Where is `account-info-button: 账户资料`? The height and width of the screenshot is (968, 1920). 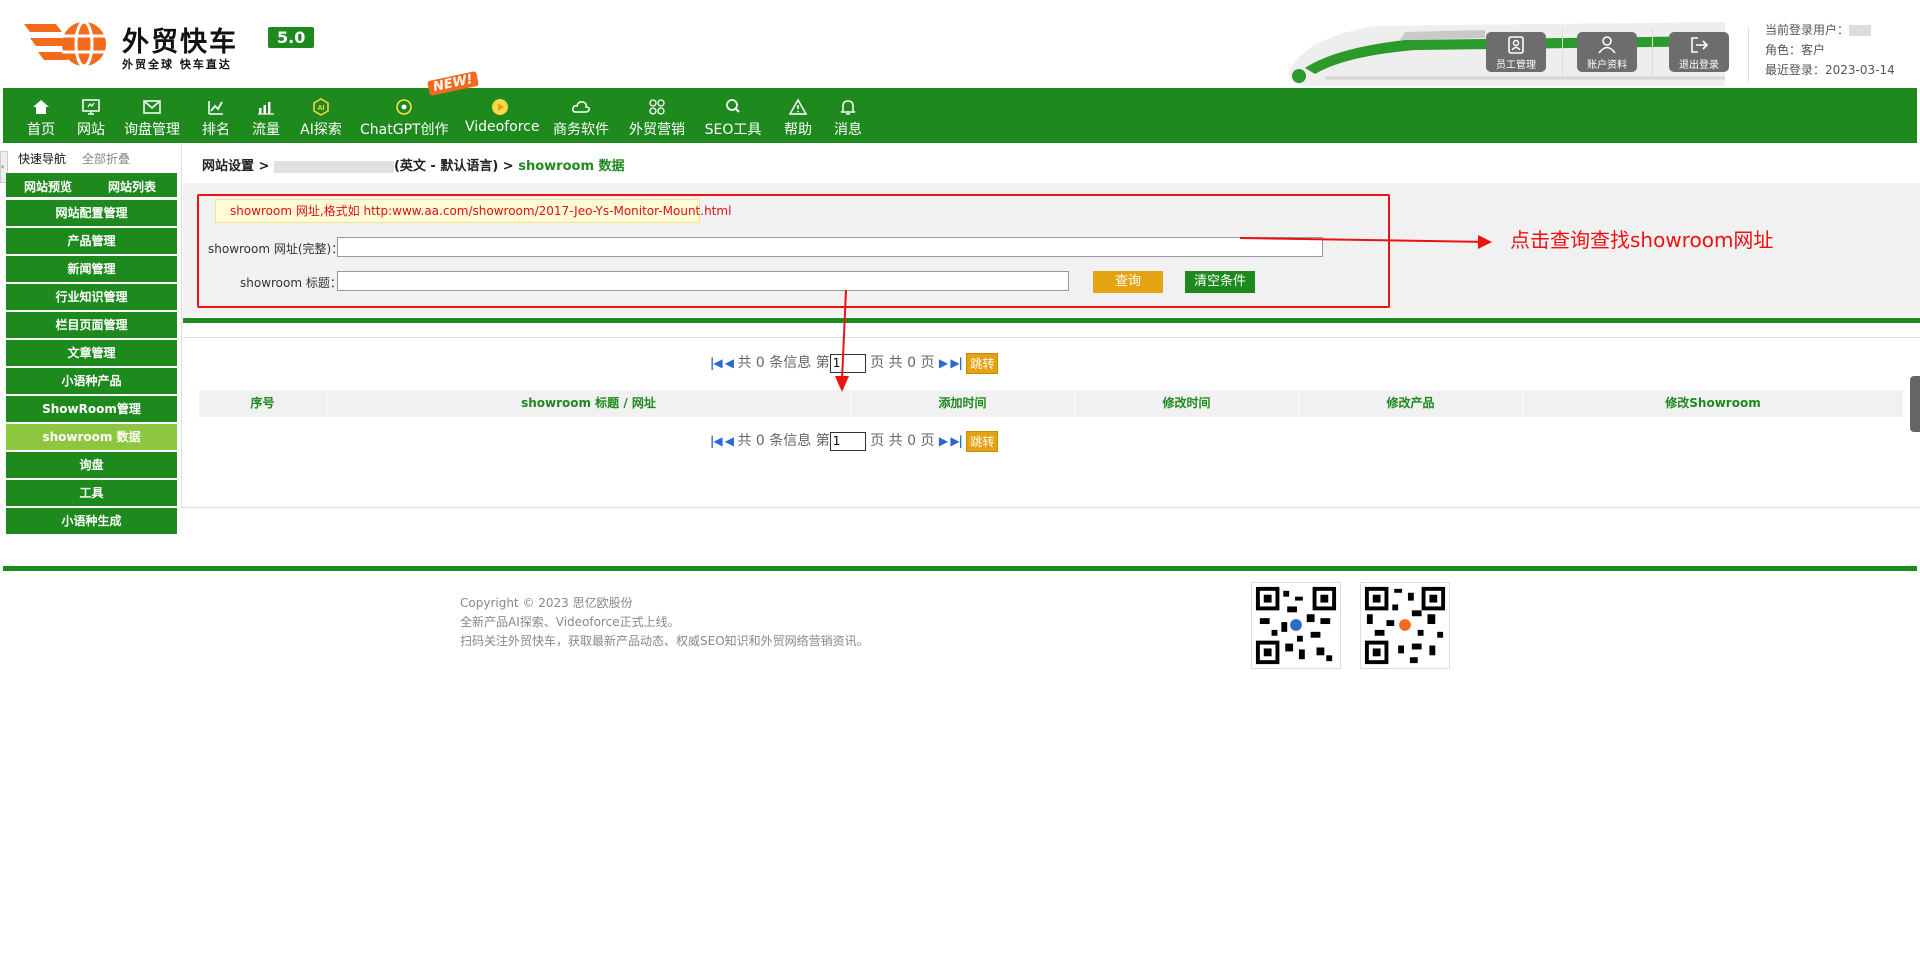
account-info-button: 账户资料 is located at coordinates (1607, 52).